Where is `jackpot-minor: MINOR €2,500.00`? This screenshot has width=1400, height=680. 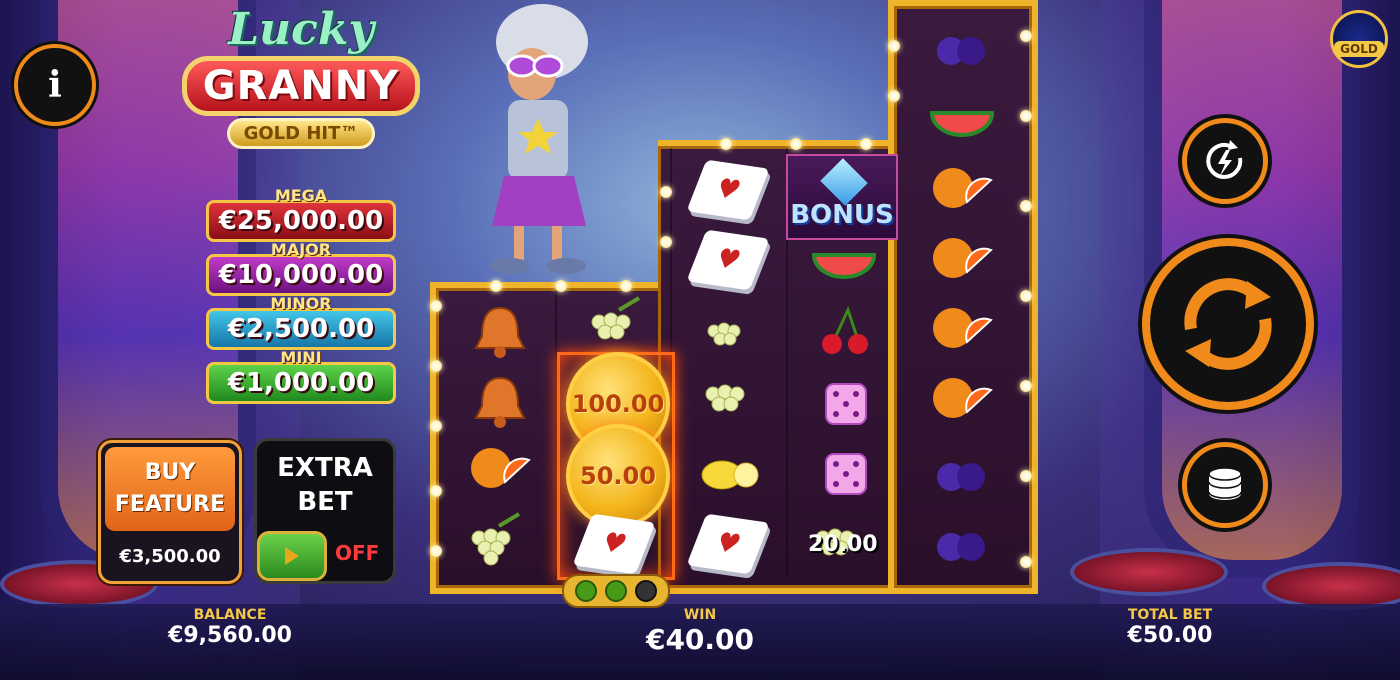 jackpot-minor: MINOR €2,500.00 is located at coordinates (301, 322).